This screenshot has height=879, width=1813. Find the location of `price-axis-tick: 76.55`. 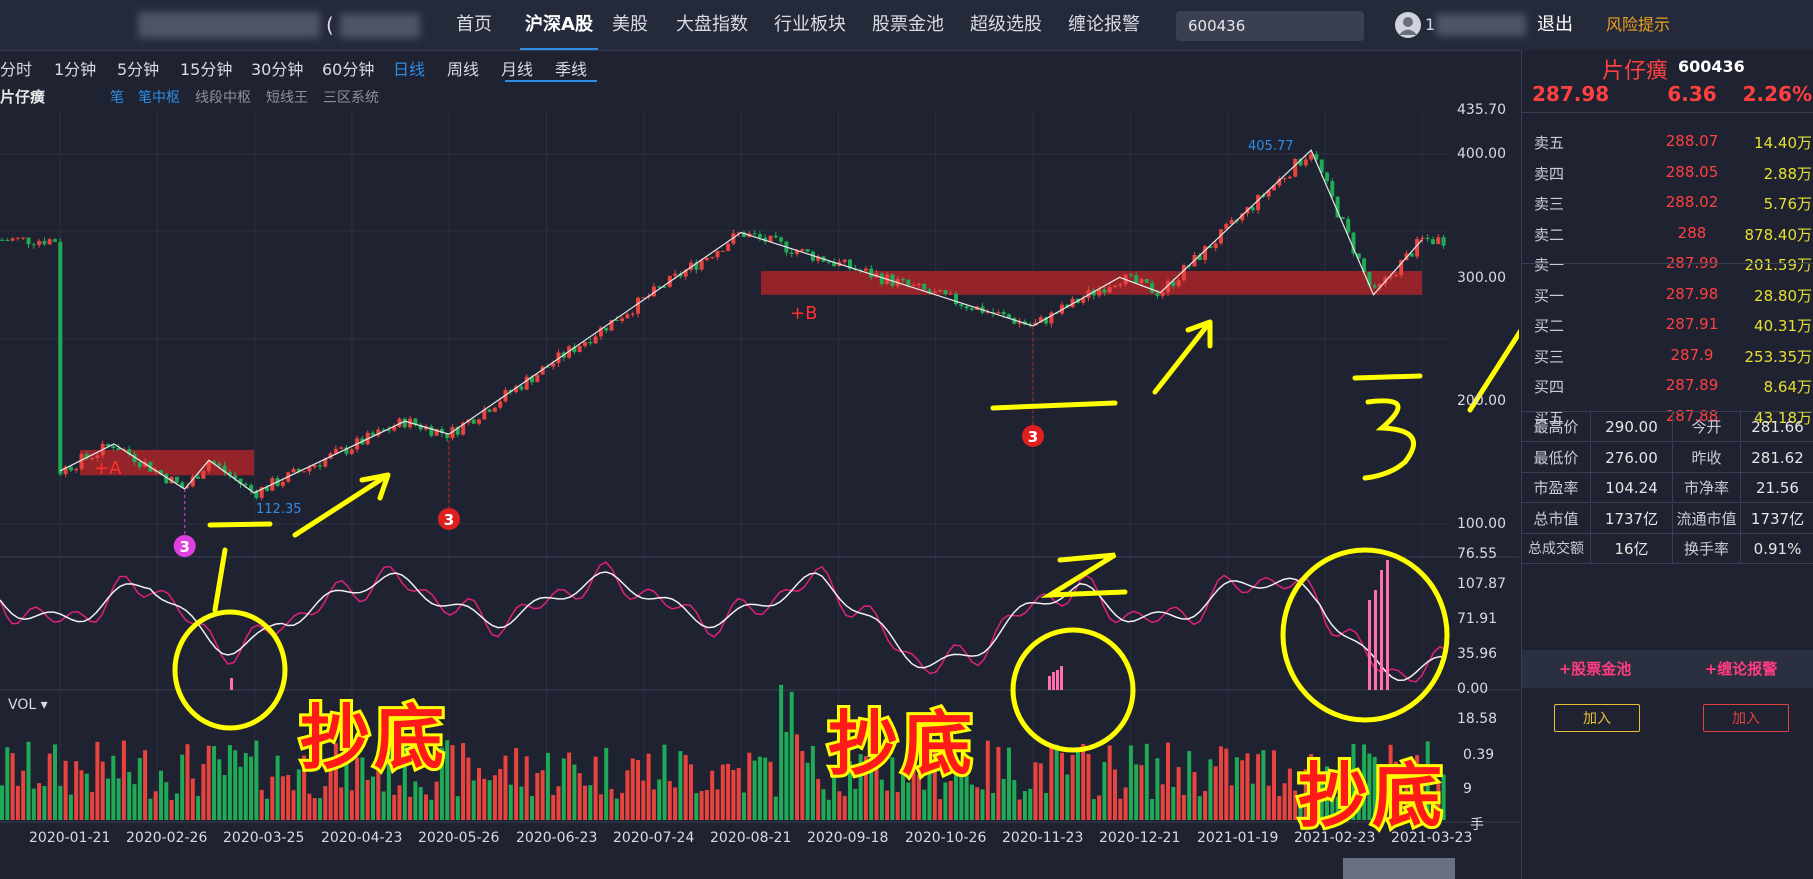

price-axis-tick: 76.55 is located at coordinates (1477, 554).